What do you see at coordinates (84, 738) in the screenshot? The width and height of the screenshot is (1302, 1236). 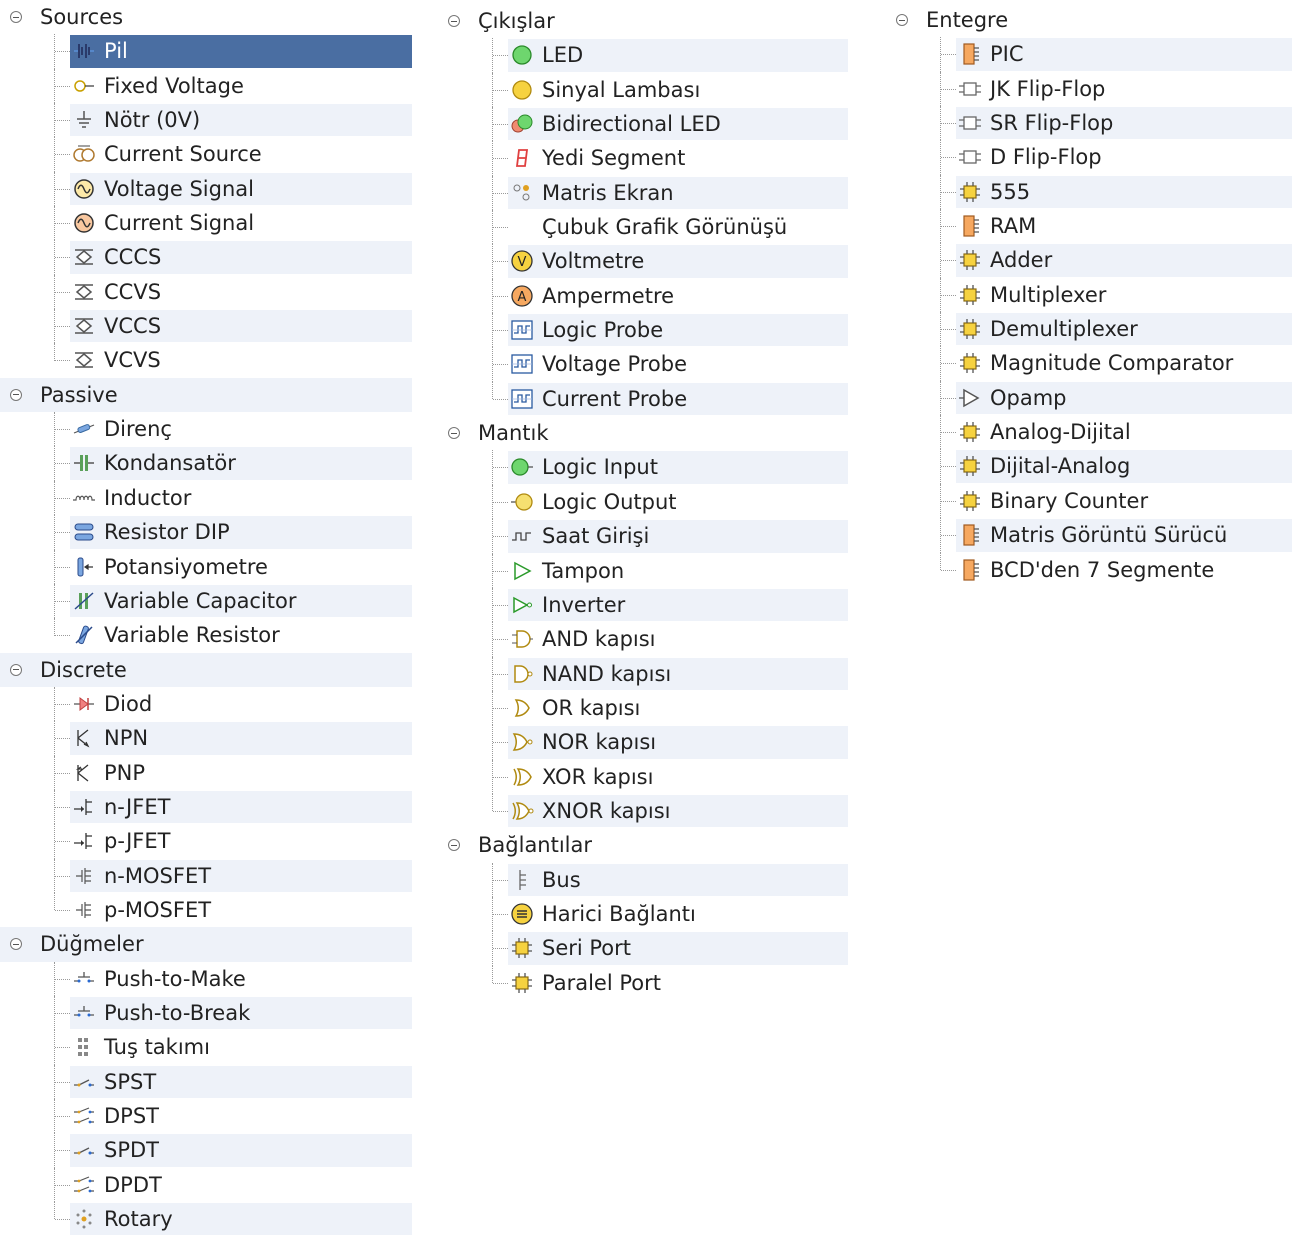 I see `npn-transistor-icon` at bounding box center [84, 738].